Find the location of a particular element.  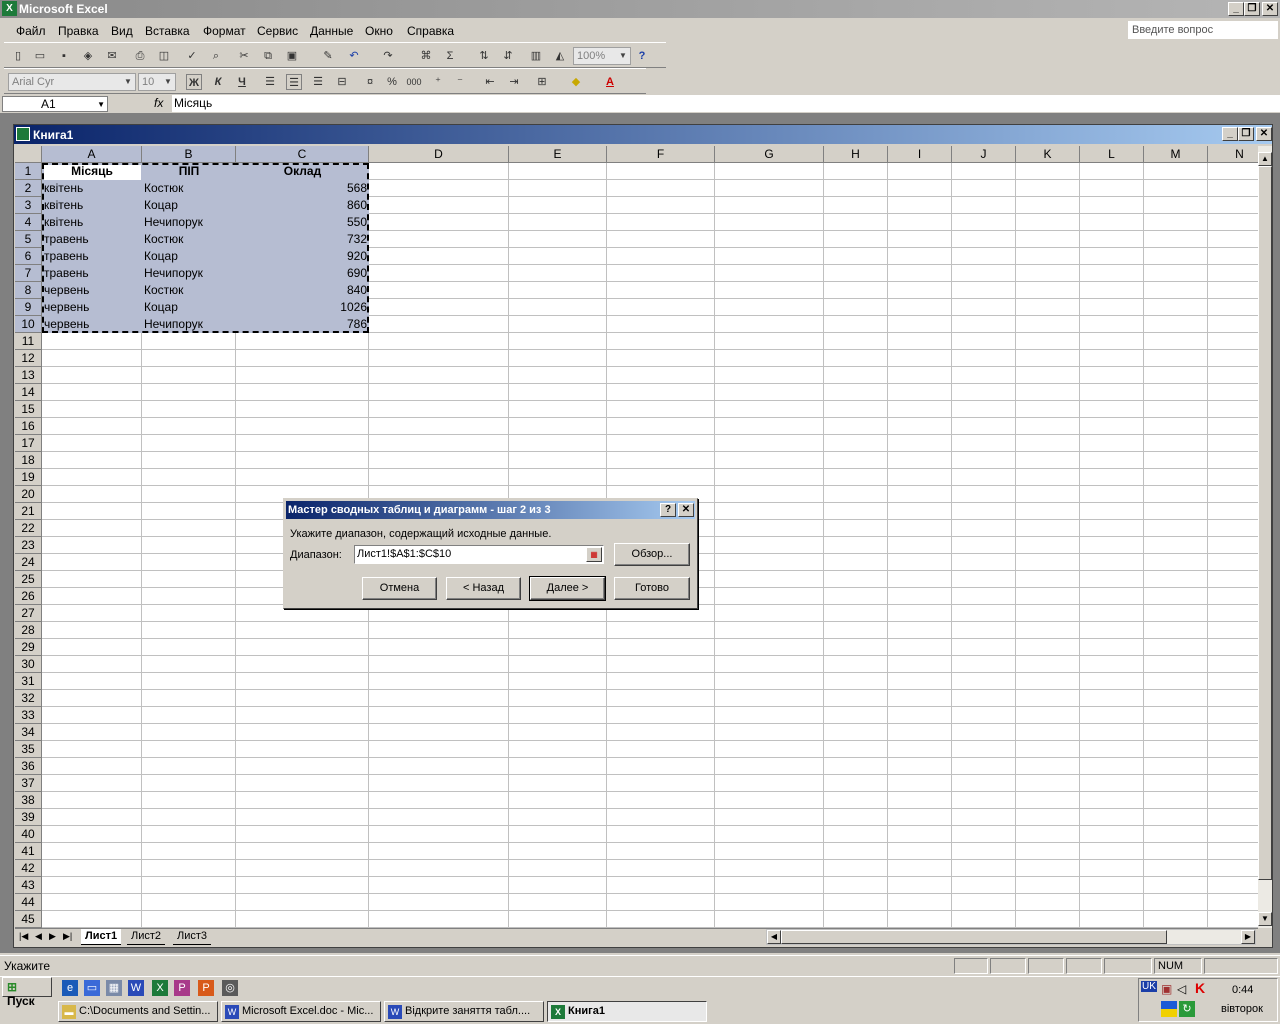

email-icon: ✉ is located at coordinates (112, 56).